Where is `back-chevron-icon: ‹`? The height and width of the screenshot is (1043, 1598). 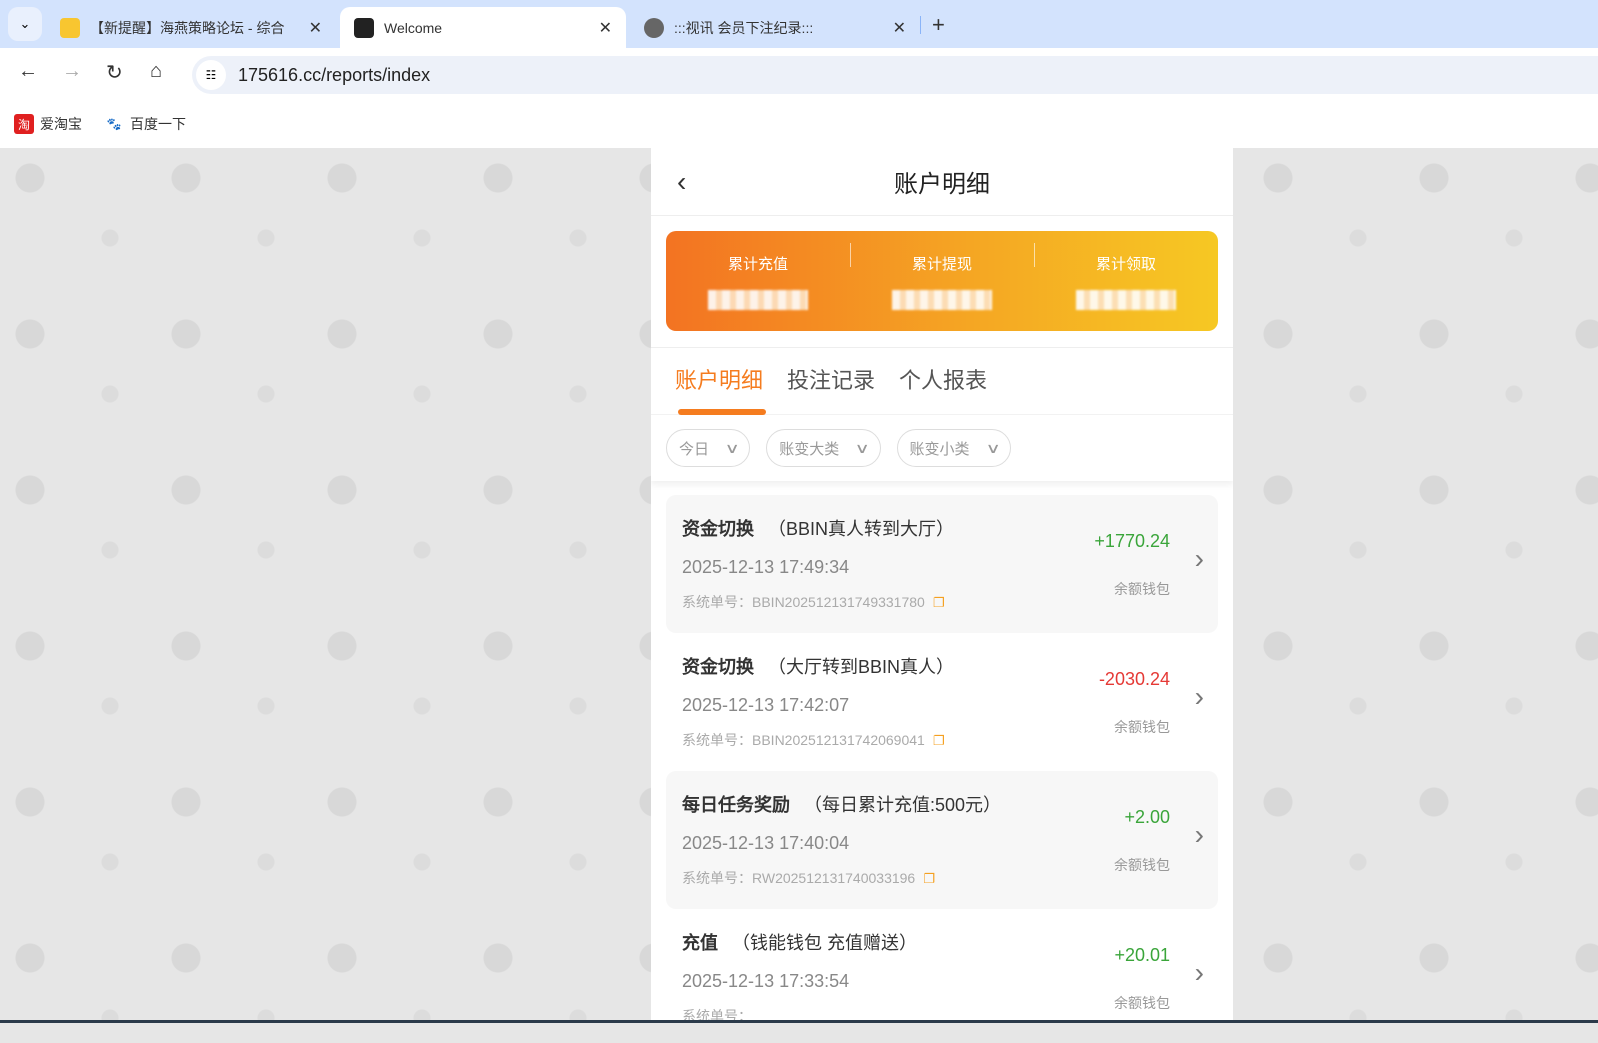 back-chevron-icon: ‹ is located at coordinates (681, 182).